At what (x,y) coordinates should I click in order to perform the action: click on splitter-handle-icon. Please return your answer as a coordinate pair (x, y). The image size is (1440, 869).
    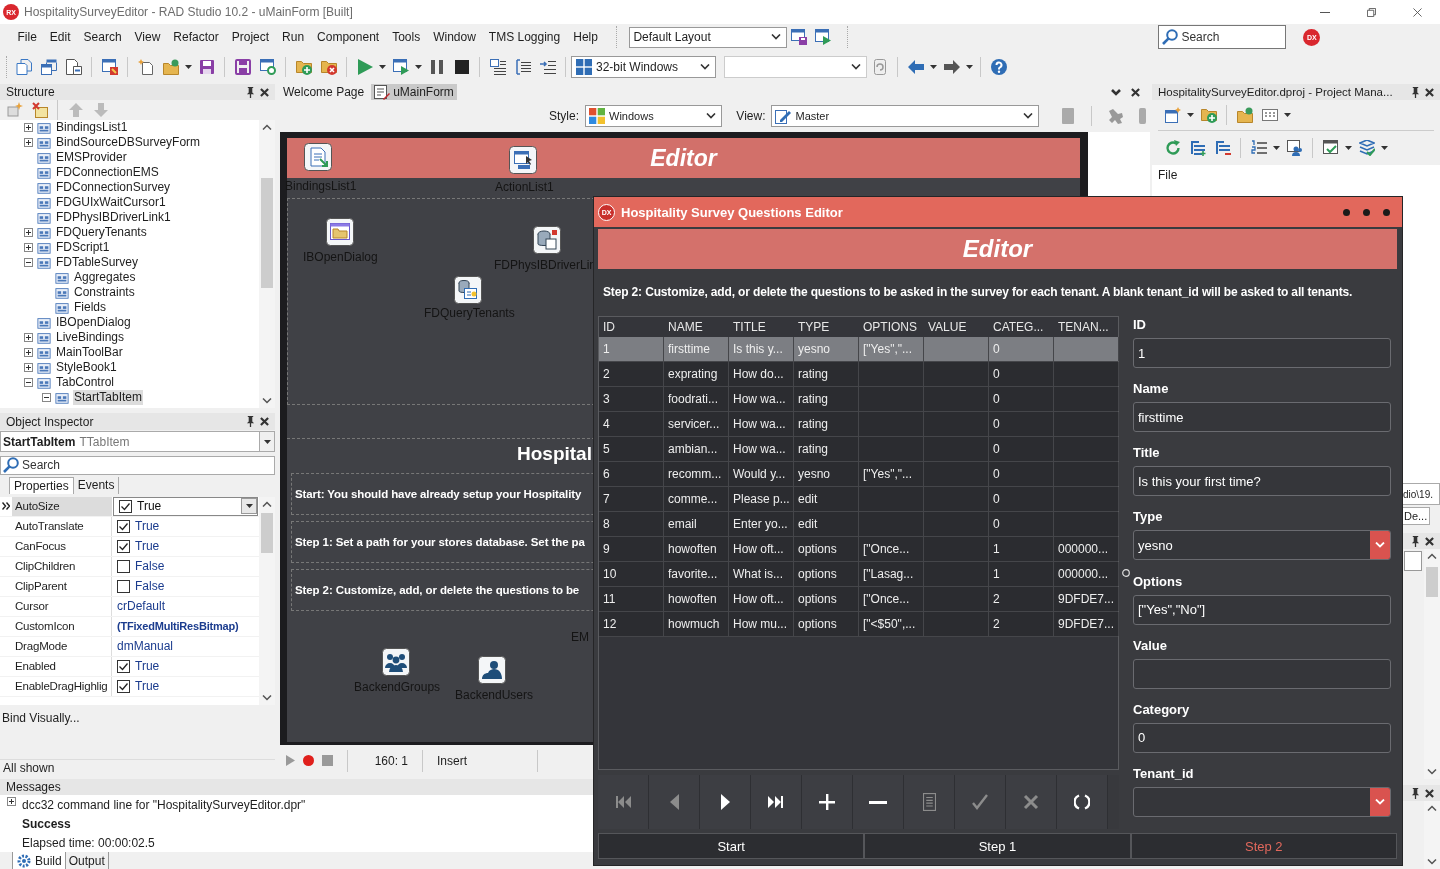
    Looking at the image, I should click on (1126, 573).